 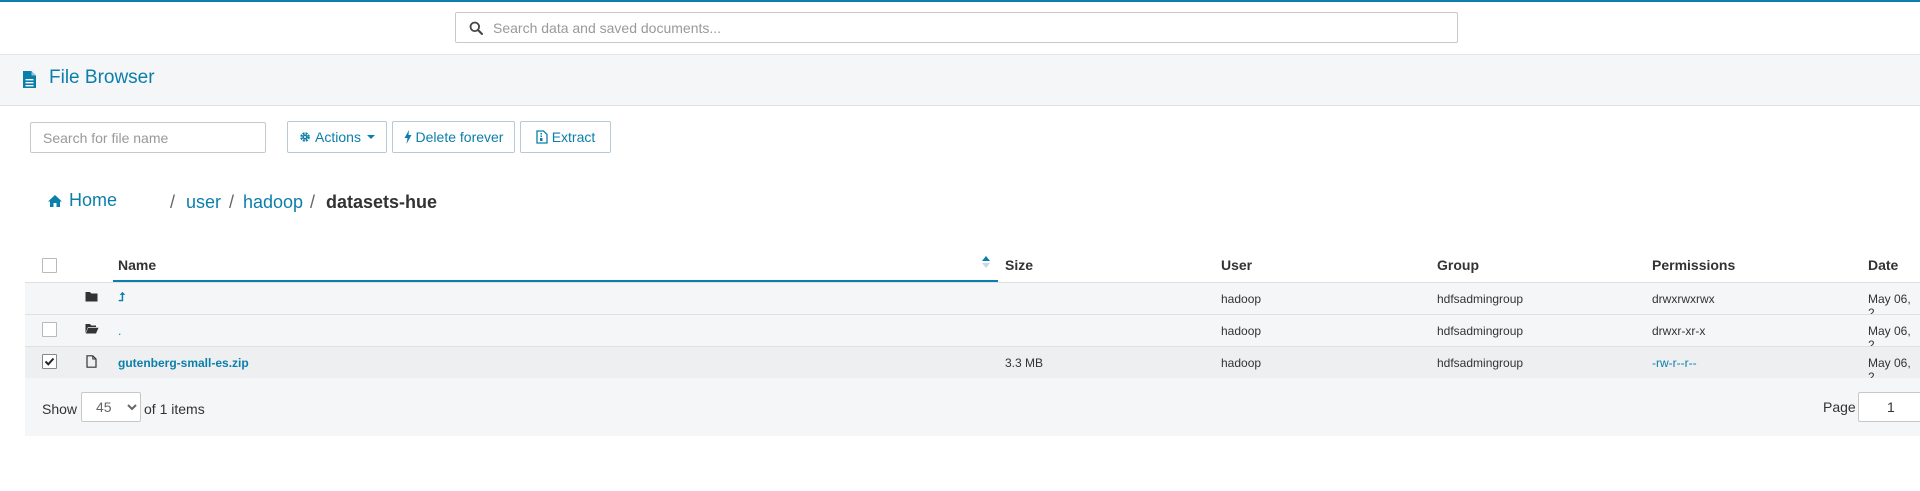 I want to click on folder-icon, so click(x=91, y=297).